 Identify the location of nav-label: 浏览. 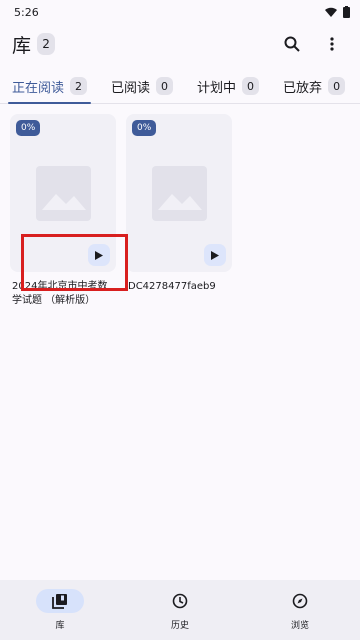
(299, 626).